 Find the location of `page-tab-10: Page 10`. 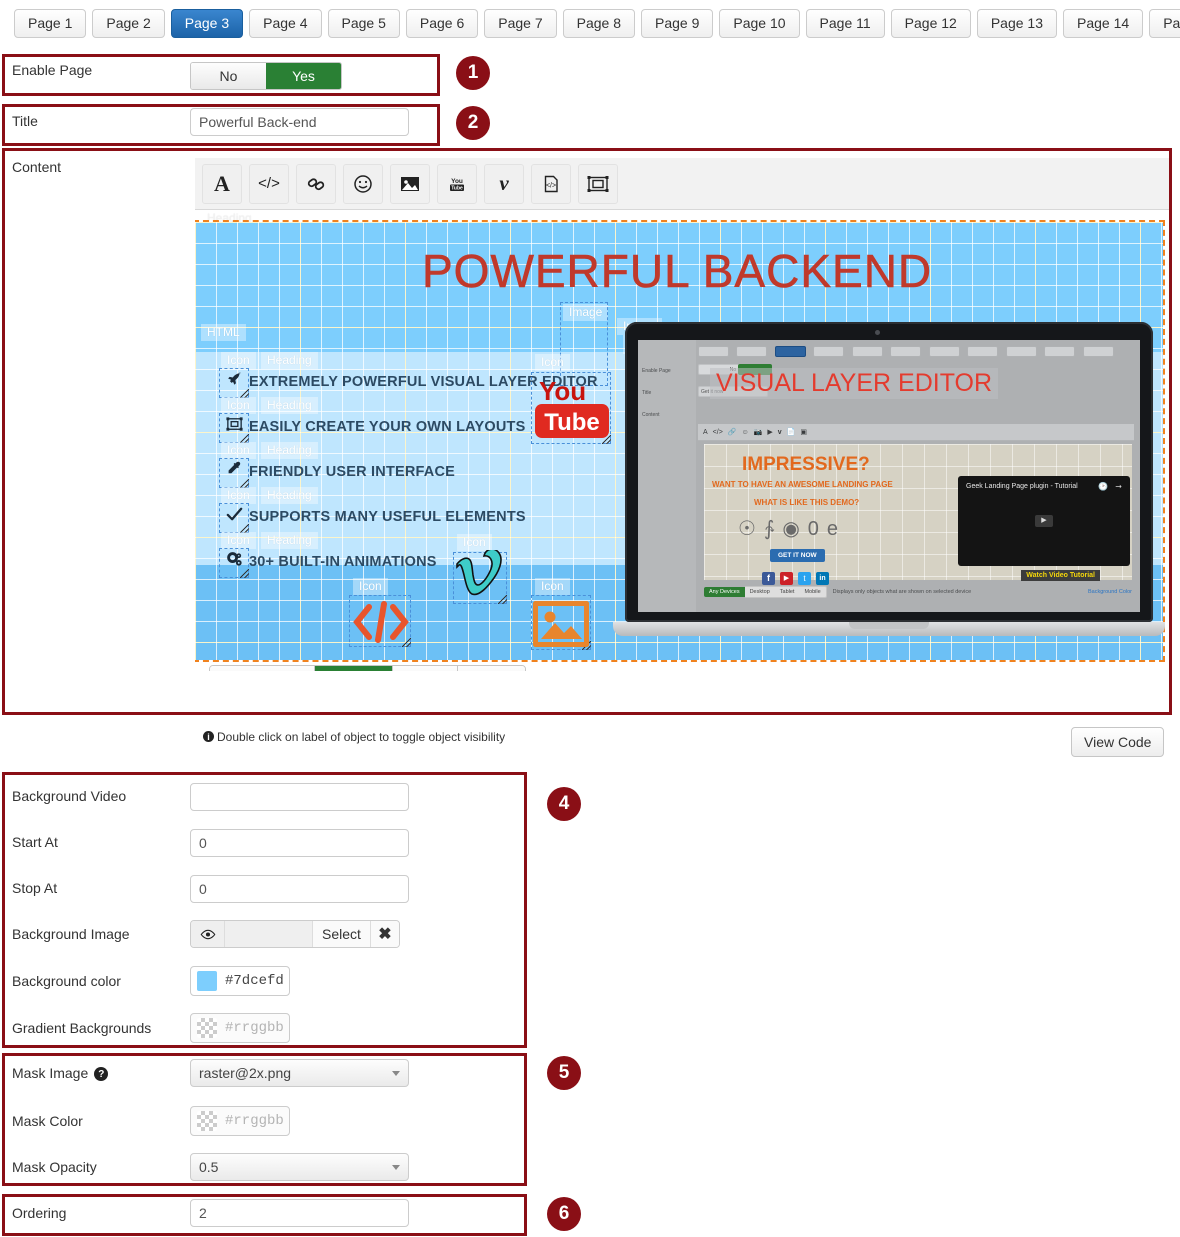

page-tab-10: Page 10 is located at coordinates (759, 23).